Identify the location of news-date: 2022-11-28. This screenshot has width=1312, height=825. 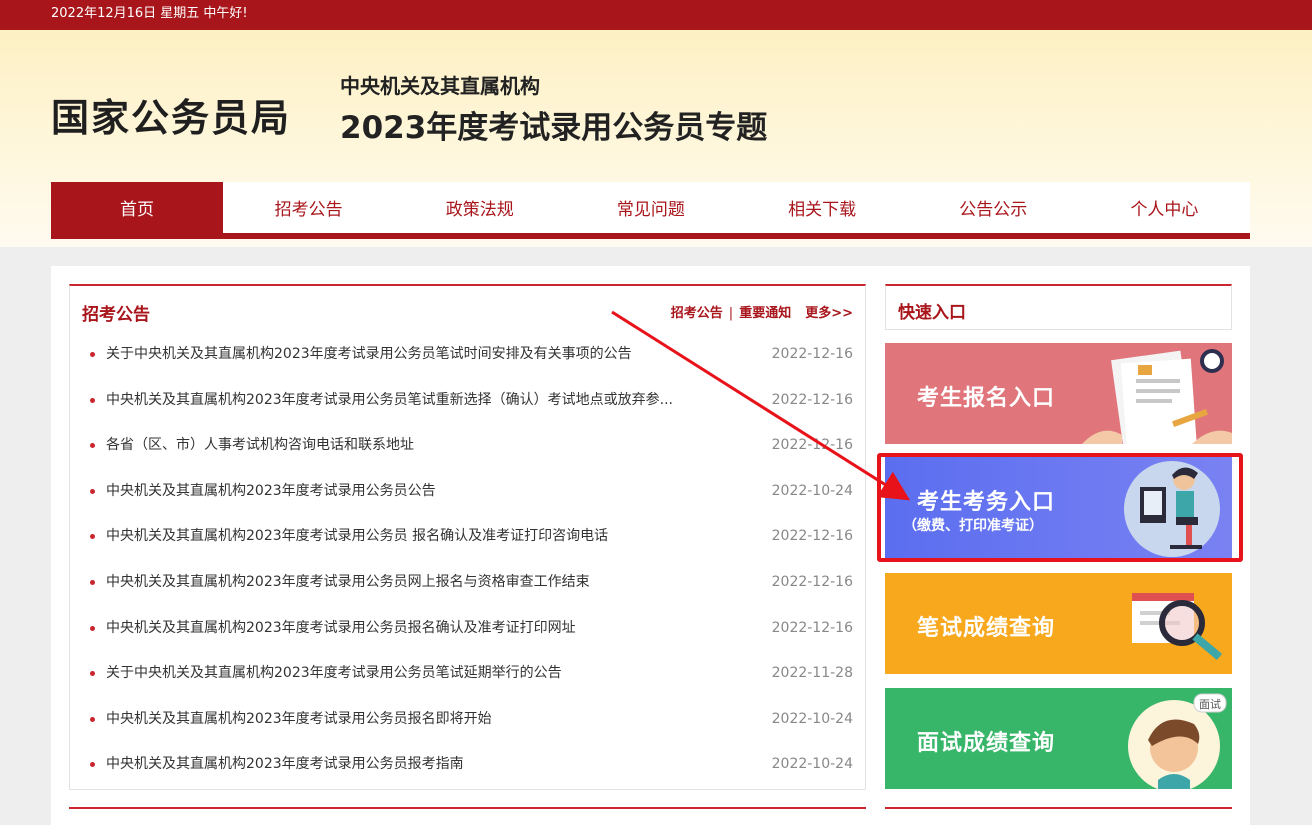
(812, 673).